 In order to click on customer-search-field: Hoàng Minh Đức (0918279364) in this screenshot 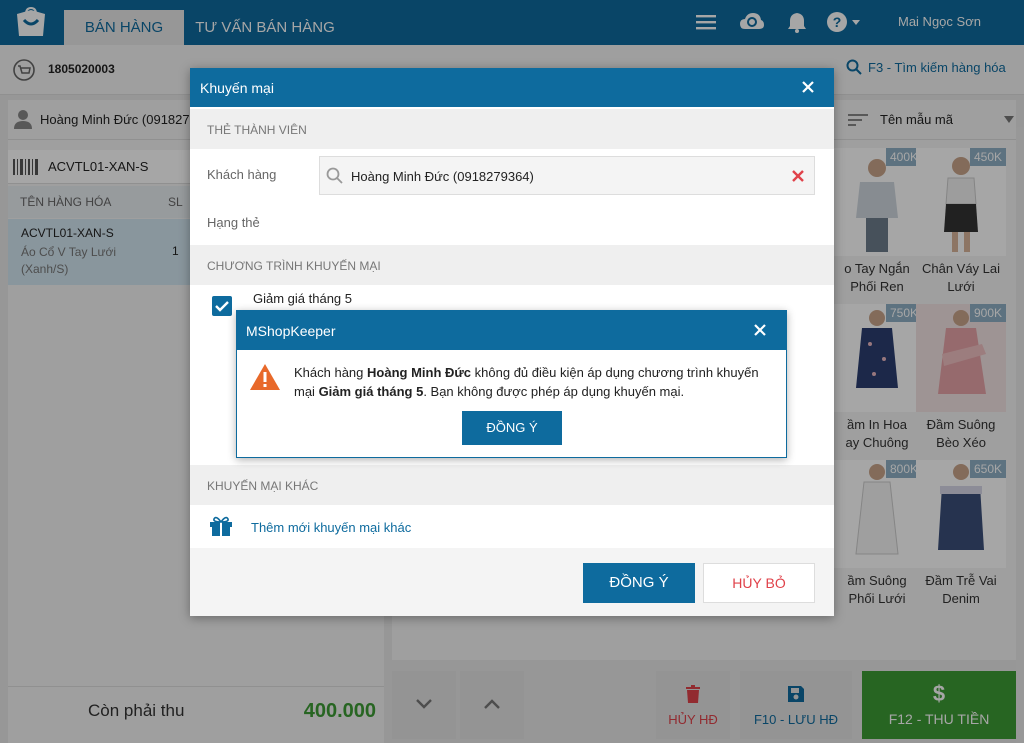, I will do `click(567, 175)`.